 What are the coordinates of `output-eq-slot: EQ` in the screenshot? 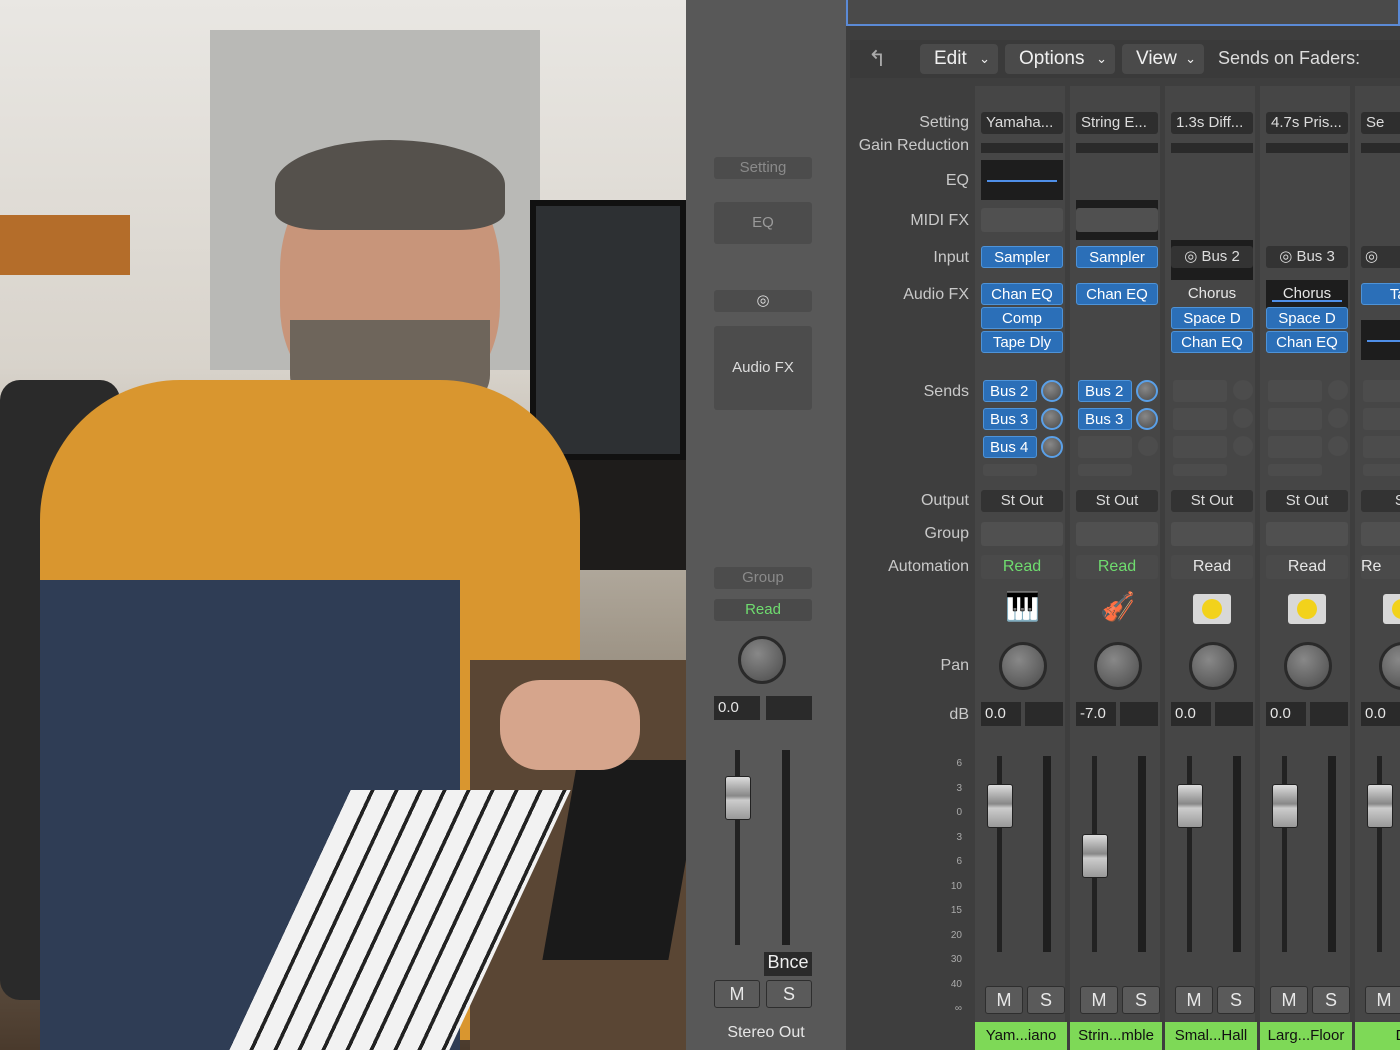 It's located at (763, 223).